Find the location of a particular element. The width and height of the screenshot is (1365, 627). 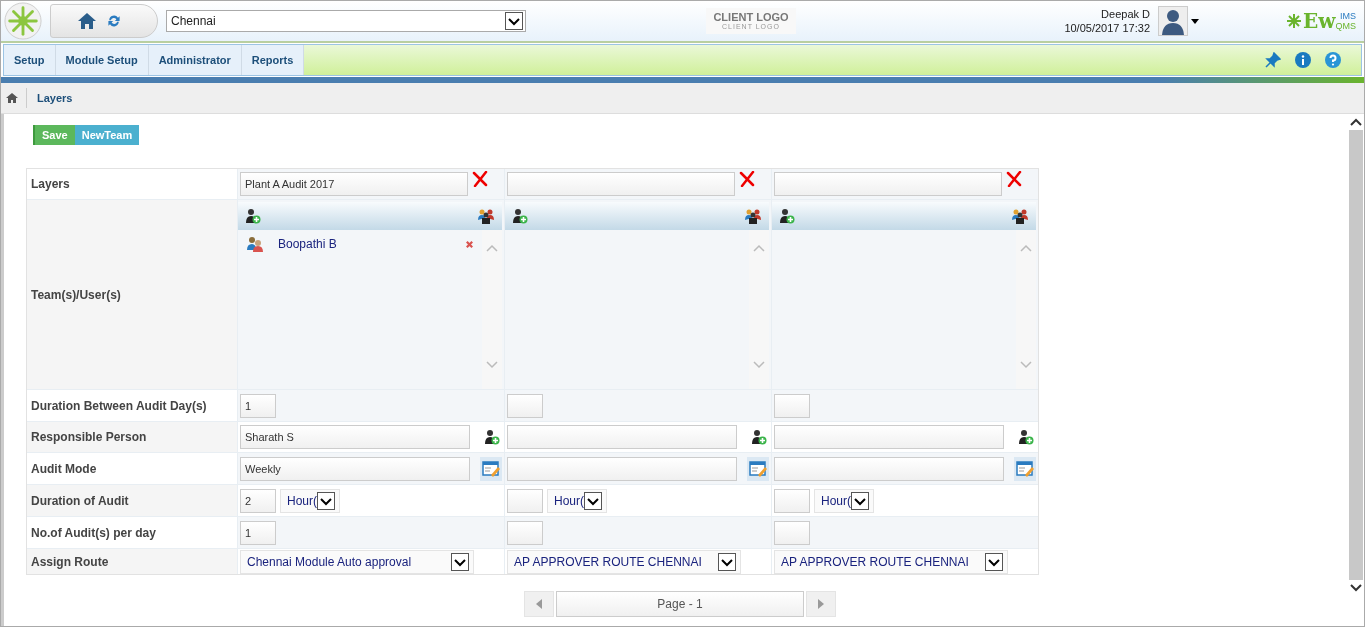

menu-item: Module Setup is located at coordinates (102, 60).